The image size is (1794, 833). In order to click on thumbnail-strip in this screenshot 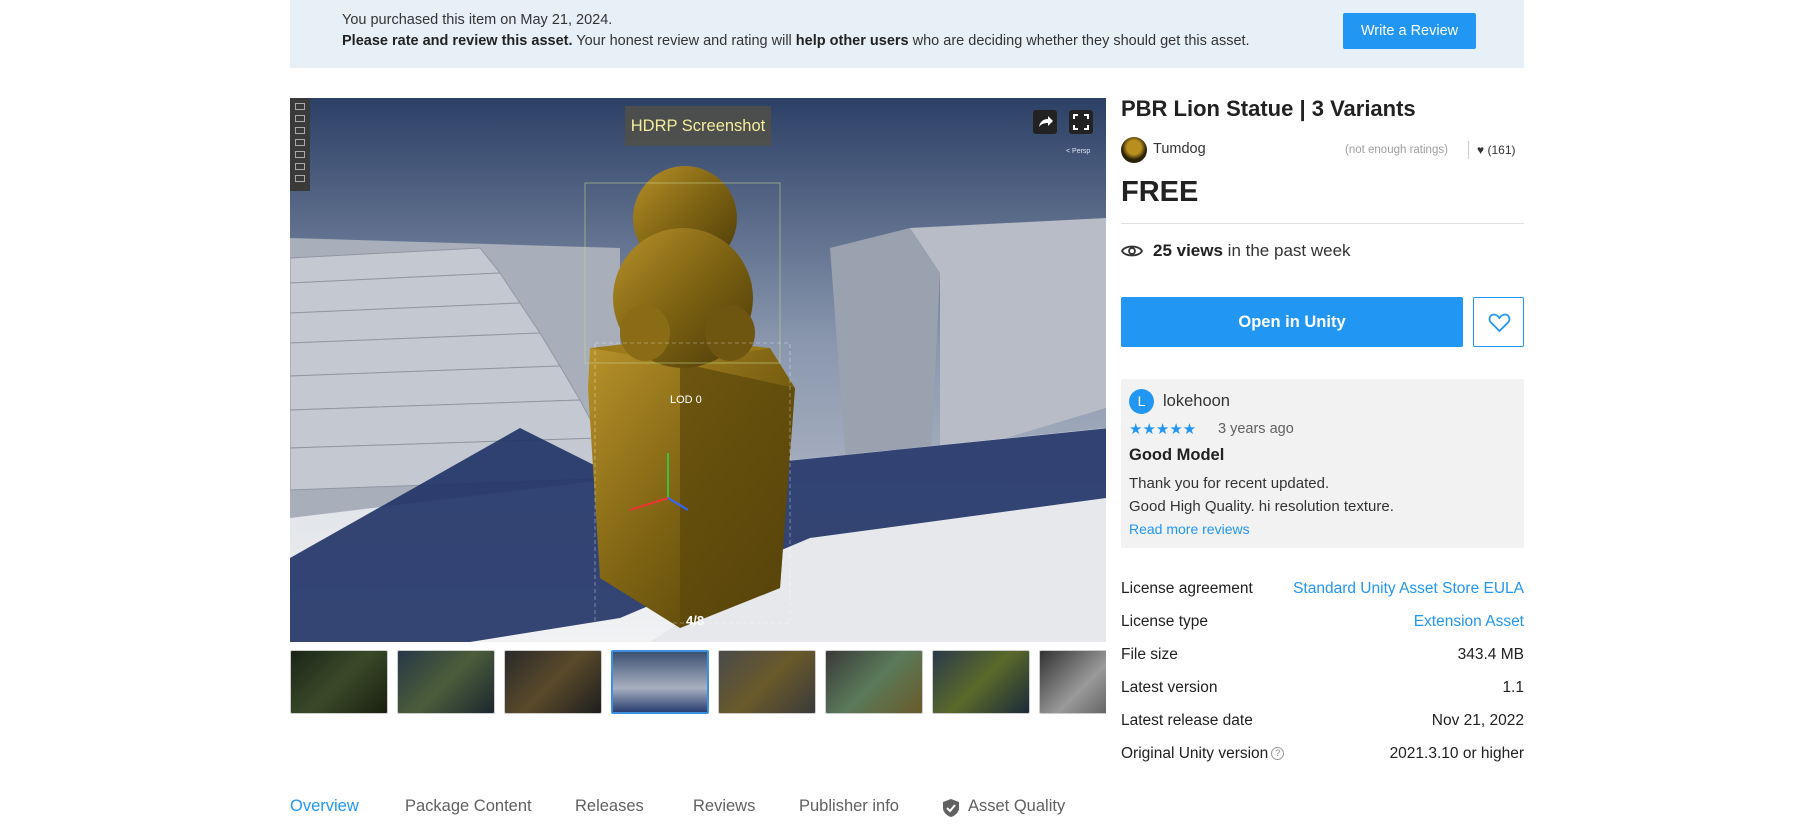, I will do `click(698, 683)`.